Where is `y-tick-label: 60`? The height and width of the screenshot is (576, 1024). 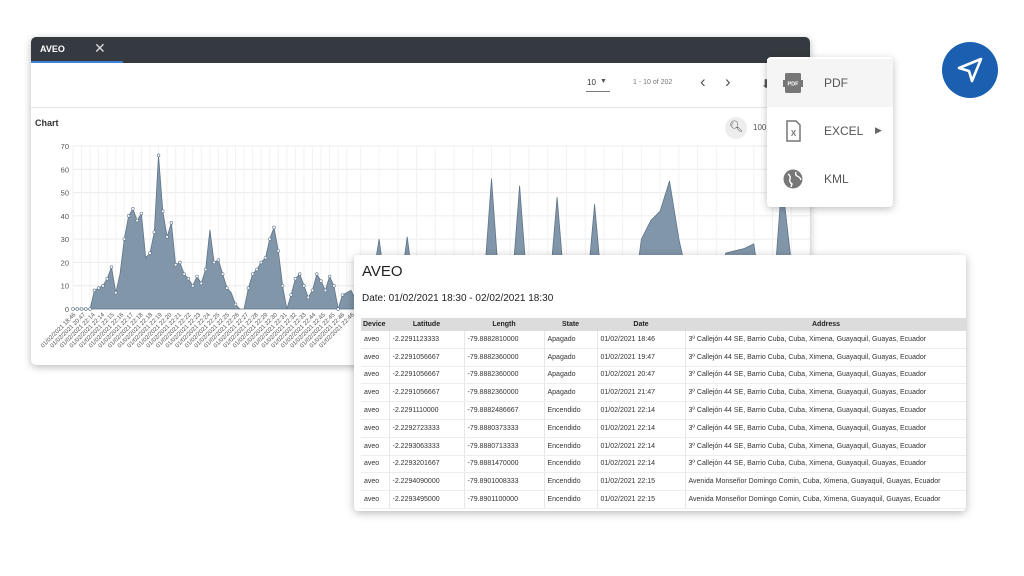 y-tick-label: 60 is located at coordinates (65, 169).